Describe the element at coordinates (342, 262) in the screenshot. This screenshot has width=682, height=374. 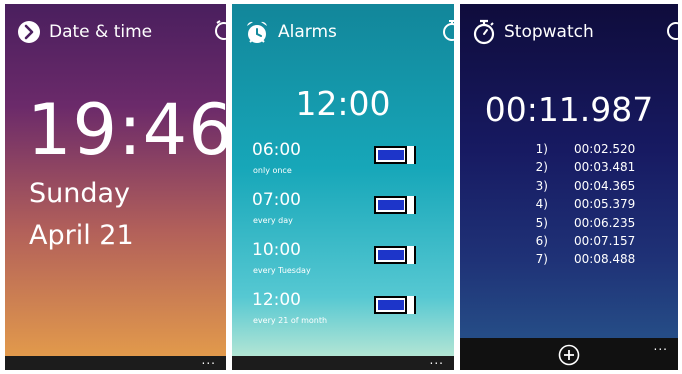
I see `list-item: 10:00 every Tuesday` at that location.